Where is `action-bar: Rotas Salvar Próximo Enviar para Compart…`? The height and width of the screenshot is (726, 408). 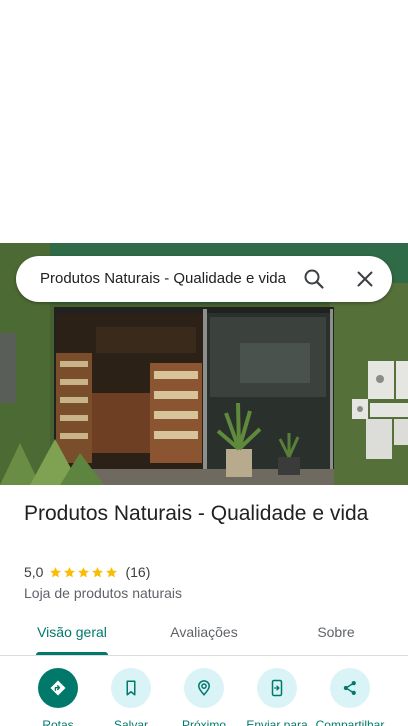
action-bar: Rotas Salvar Próximo Enviar para Compart… is located at coordinates (204, 697).